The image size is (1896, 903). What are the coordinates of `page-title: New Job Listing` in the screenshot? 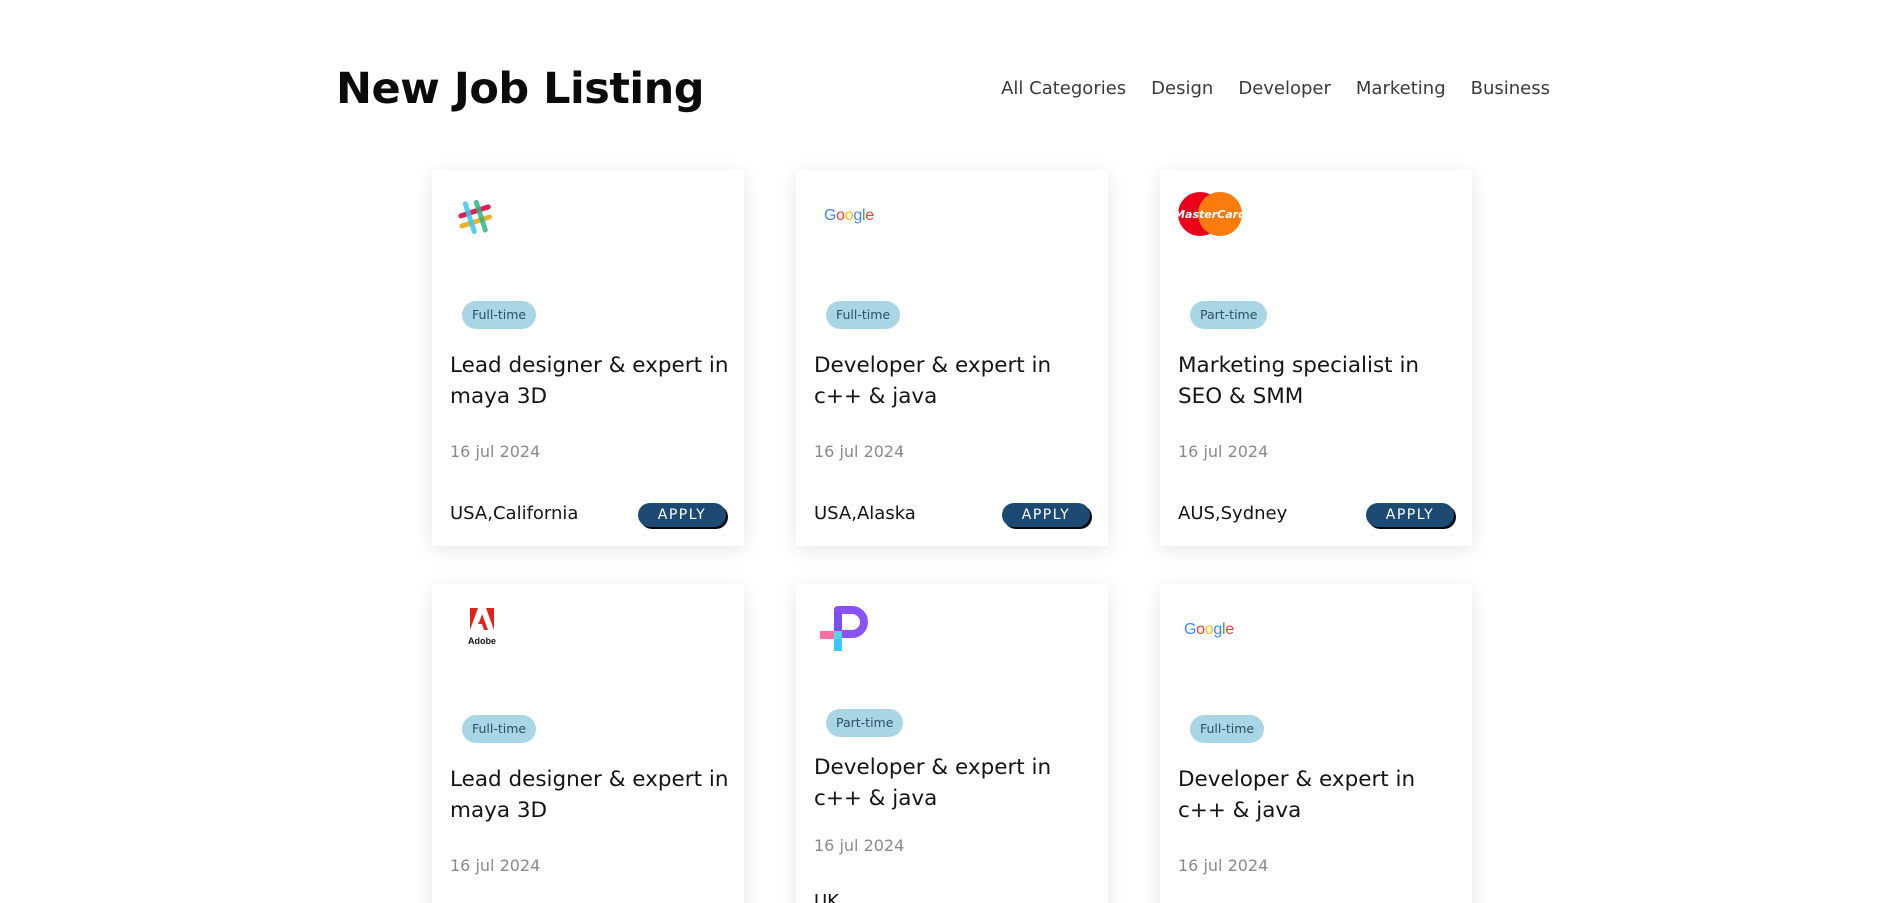 It's located at (520, 89).